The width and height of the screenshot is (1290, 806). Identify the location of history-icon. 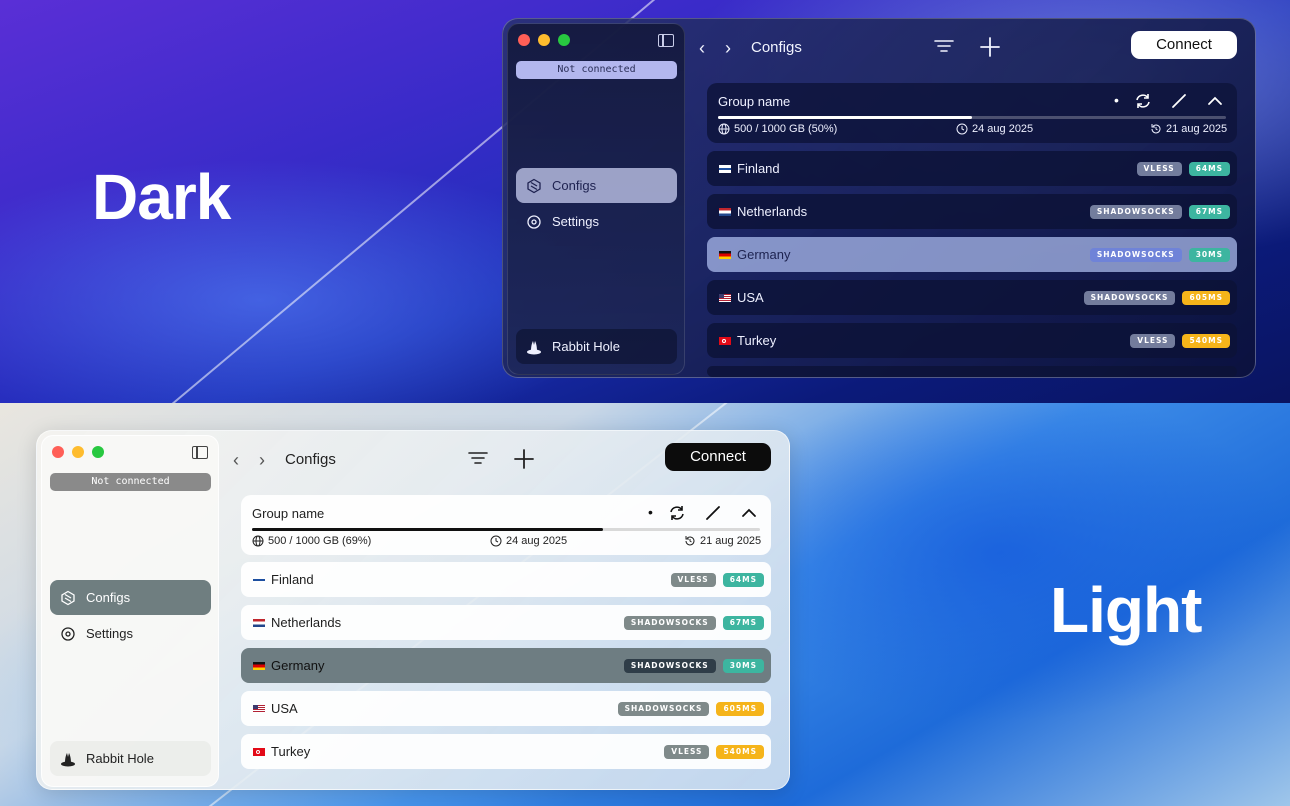
(690, 541).